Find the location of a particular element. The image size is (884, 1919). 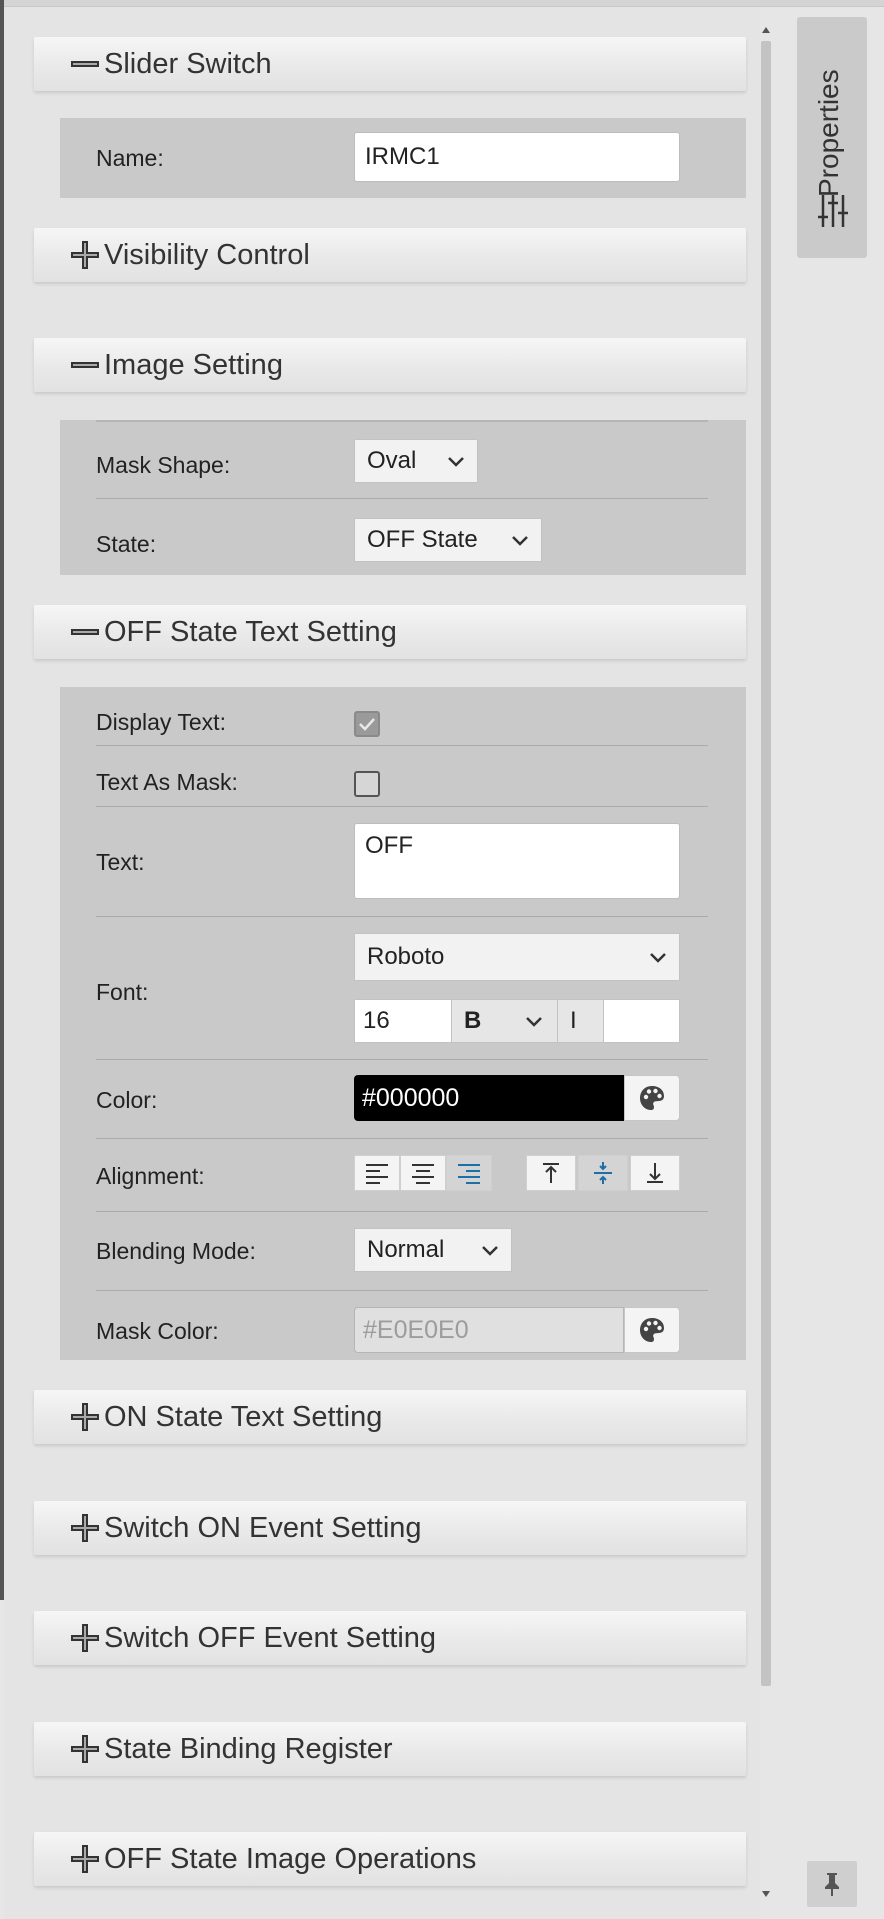

dropdown-value: B is located at coordinates (473, 1020).